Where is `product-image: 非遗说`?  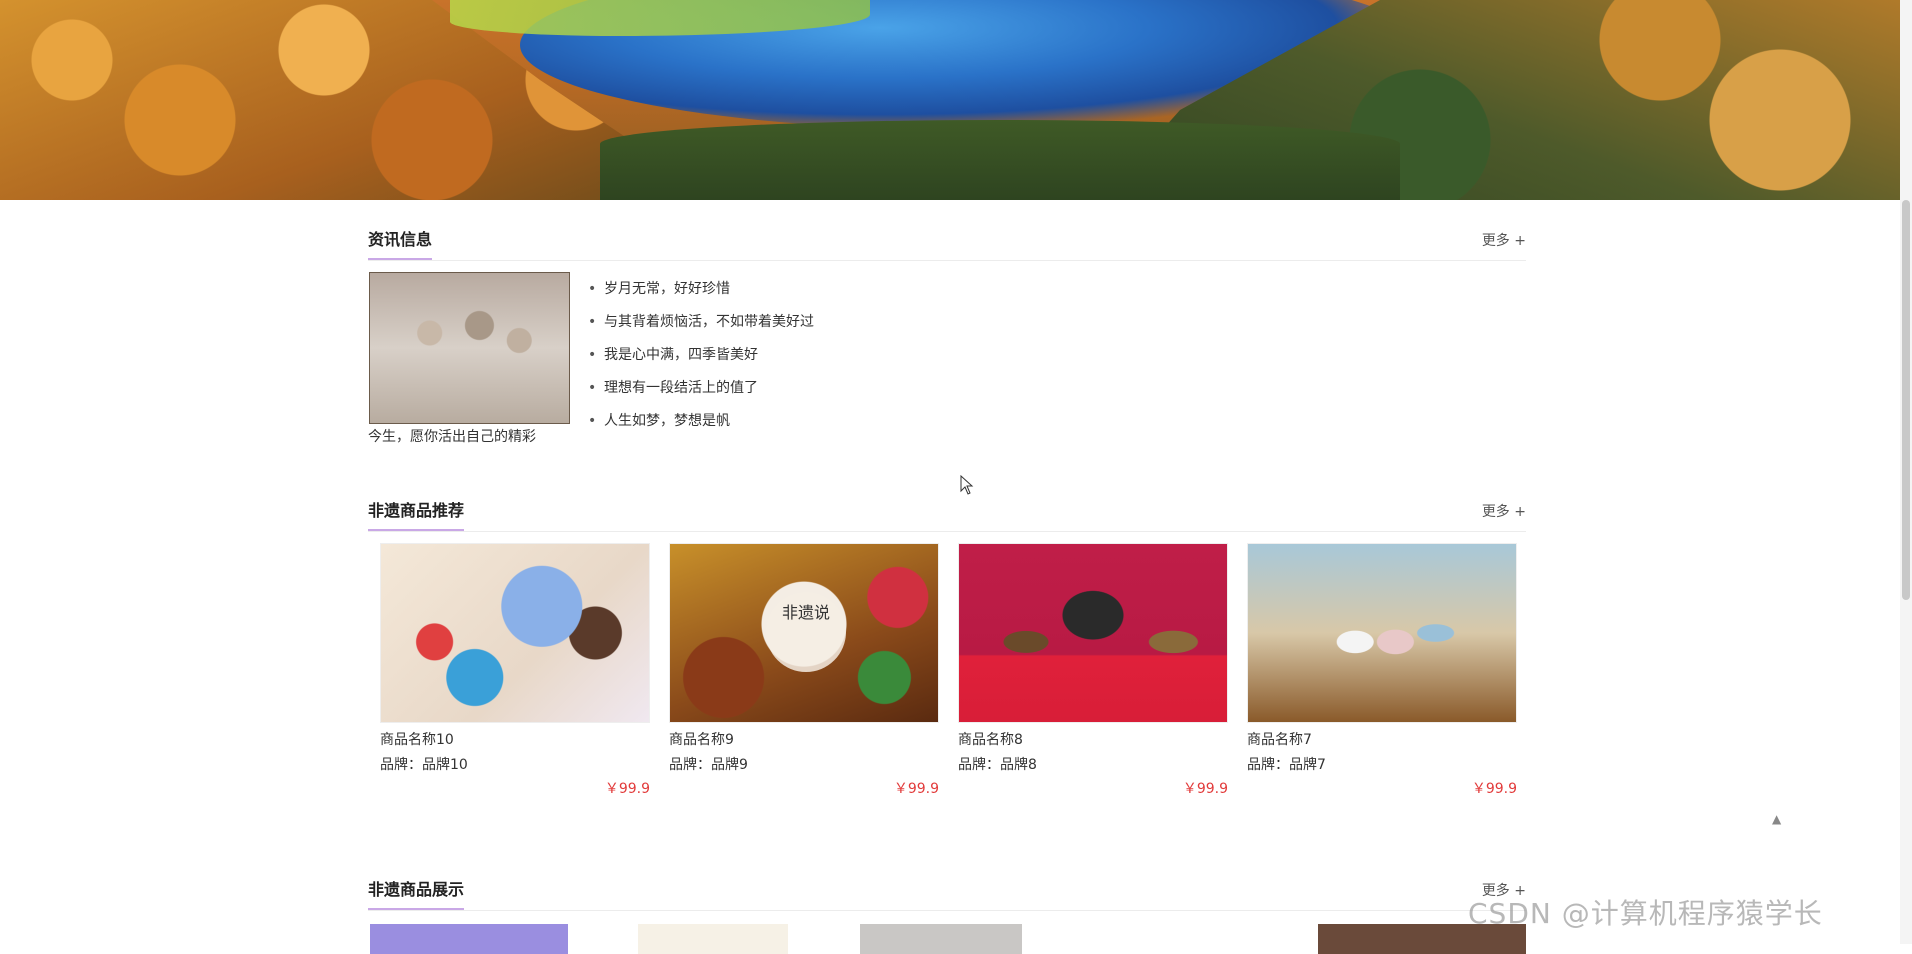
product-image: 非遗说 is located at coordinates (804, 633).